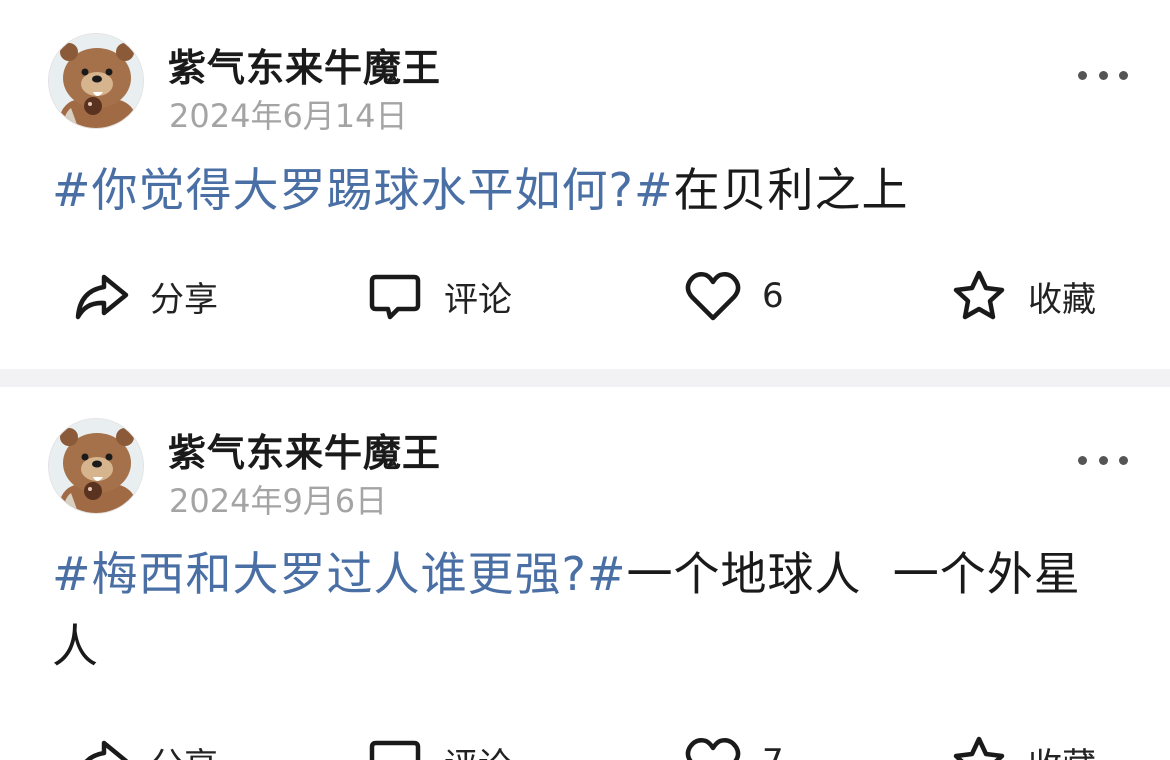  What do you see at coordinates (588, 84) in the screenshot?
I see `post-header: 紫气东来牛魔王 2024年6月14日` at bounding box center [588, 84].